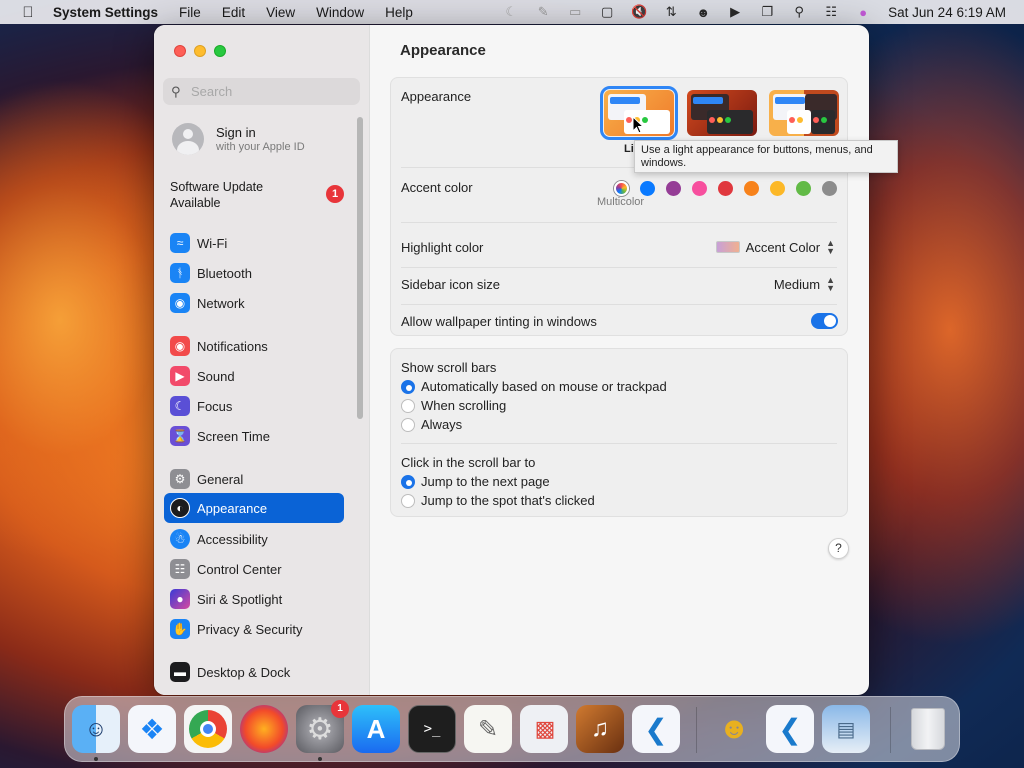  Describe the element at coordinates (376, 729) in the screenshot. I see `app-store-icon: A` at that location.